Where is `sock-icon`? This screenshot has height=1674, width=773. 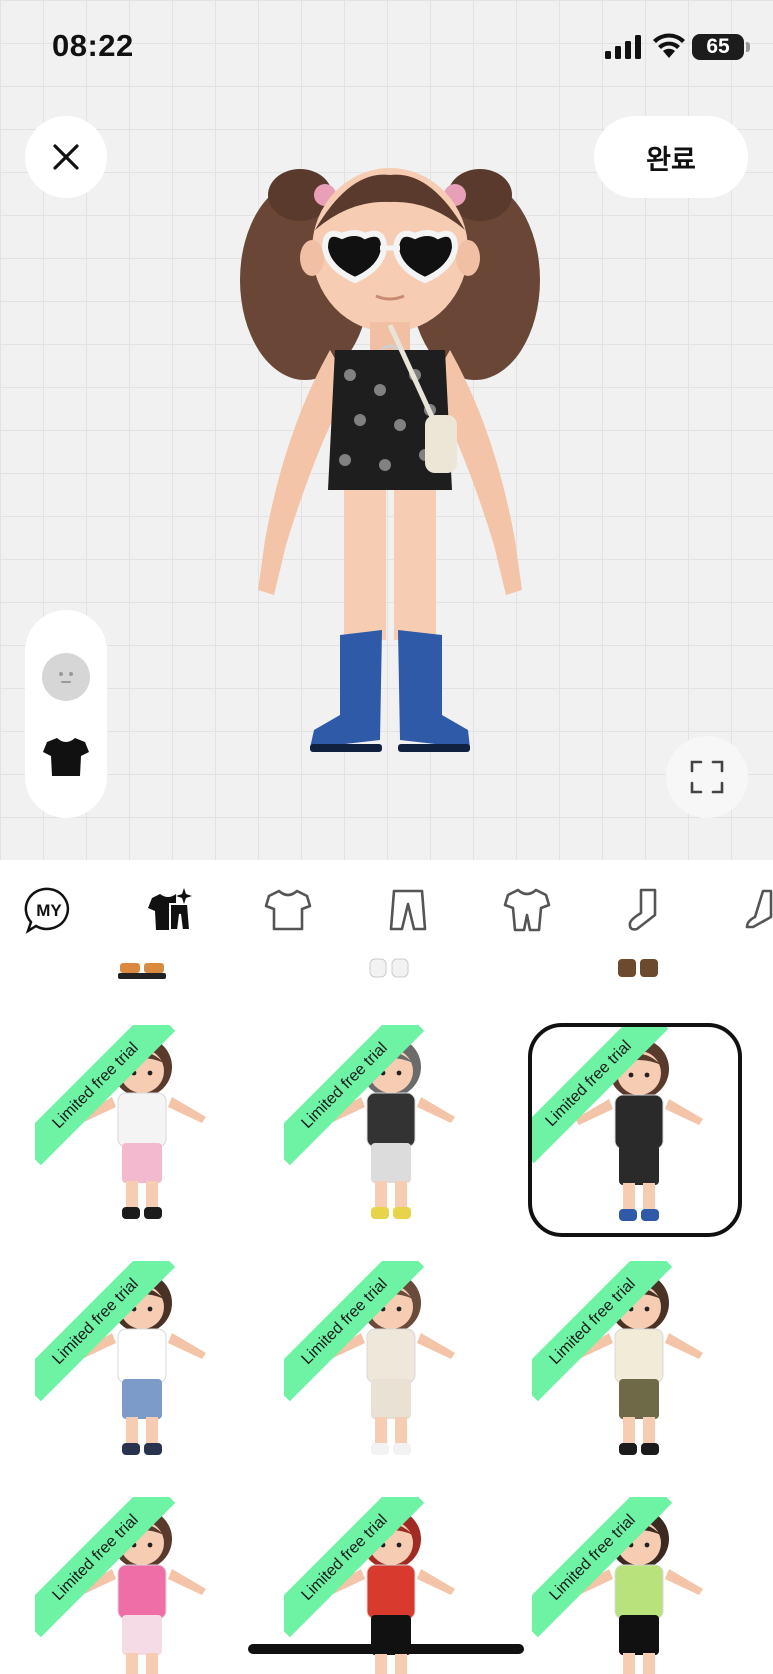
sock-icon is located at coordinates (642, 909).